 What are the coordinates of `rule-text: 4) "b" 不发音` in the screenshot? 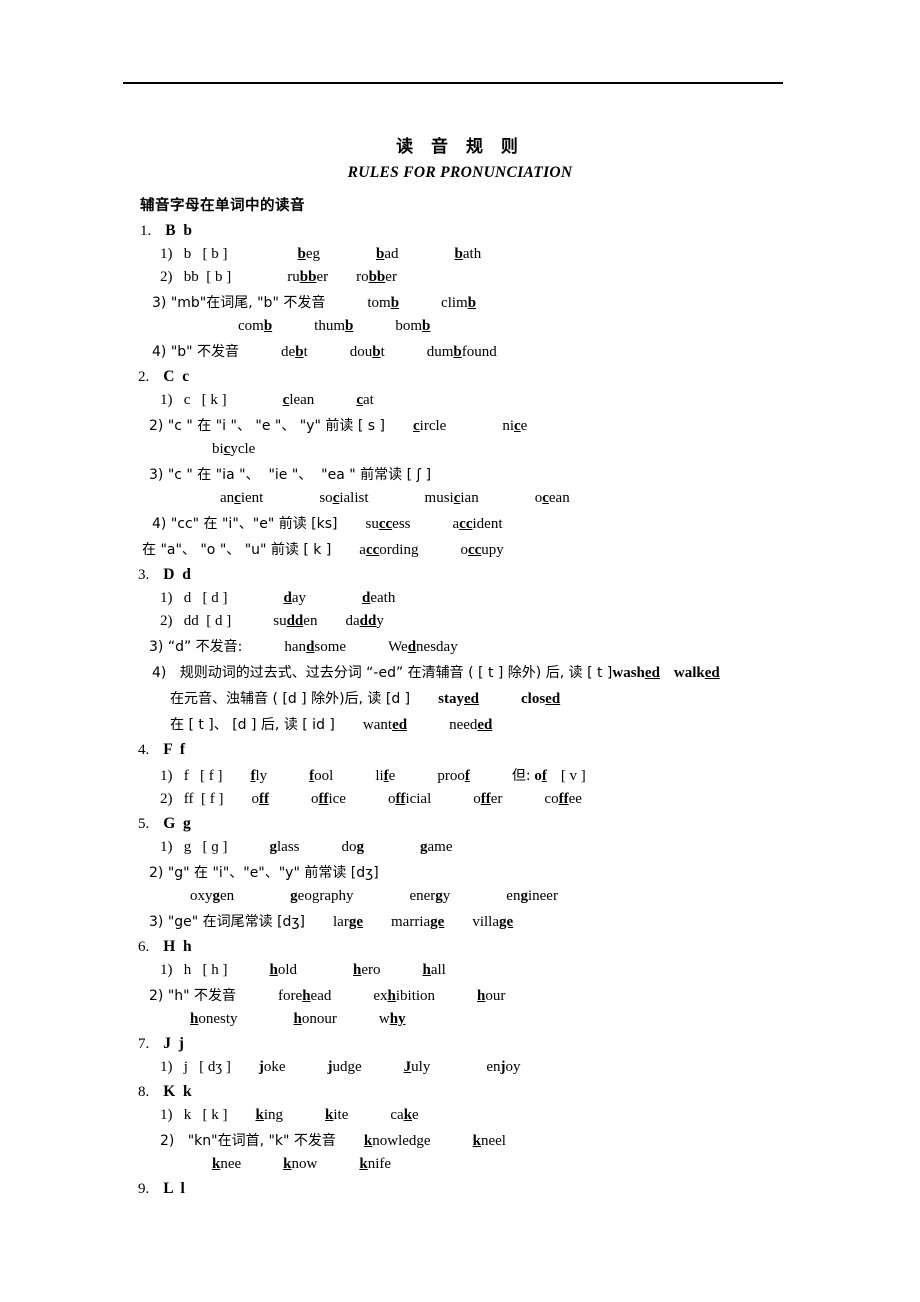 It's located at (196, 352).